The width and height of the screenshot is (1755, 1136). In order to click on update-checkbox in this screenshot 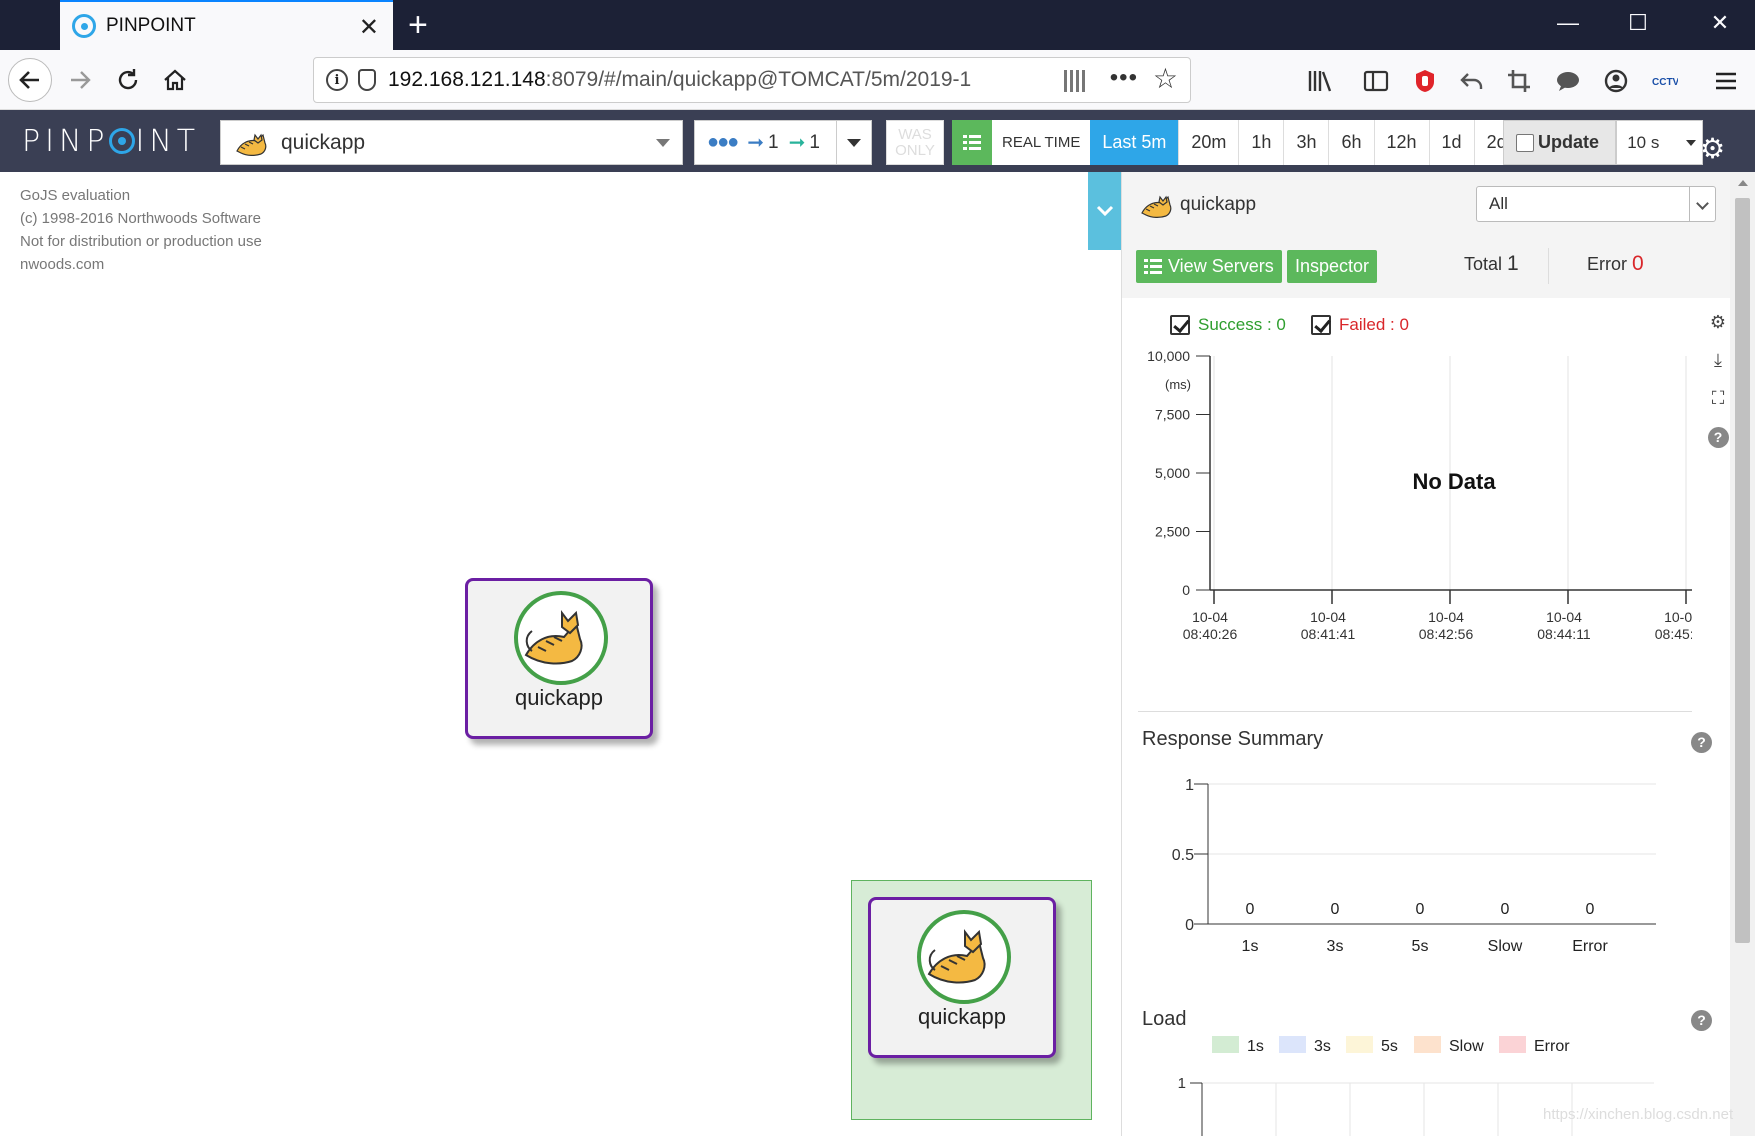, I will do `click(1525, 142)`.